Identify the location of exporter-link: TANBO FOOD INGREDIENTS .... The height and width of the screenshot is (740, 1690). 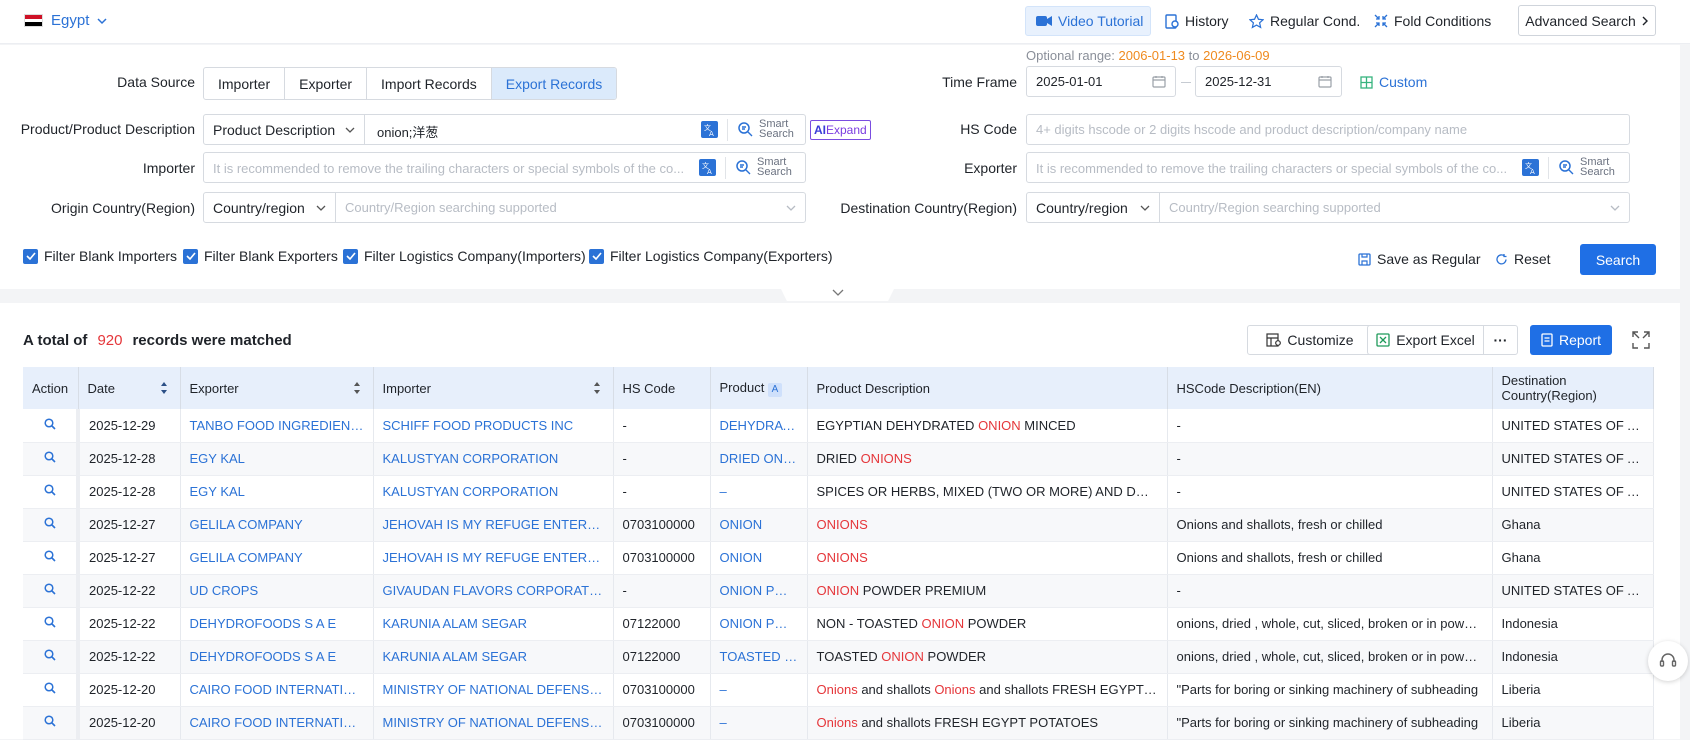
(277, 426).